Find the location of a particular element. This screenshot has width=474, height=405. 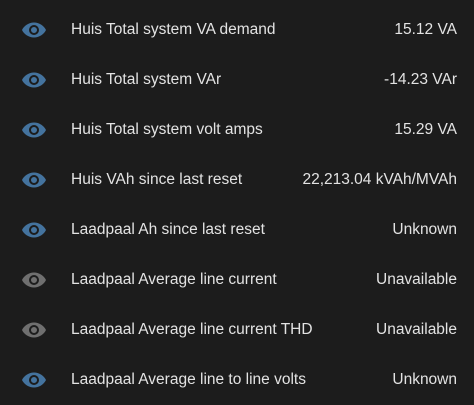

entity-state: -14.23 VAr is located at coordinates (420, 79).